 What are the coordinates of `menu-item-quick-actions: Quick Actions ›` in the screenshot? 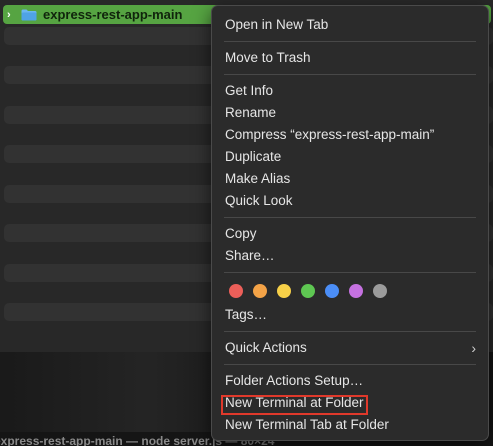 It's located at (350, 348).